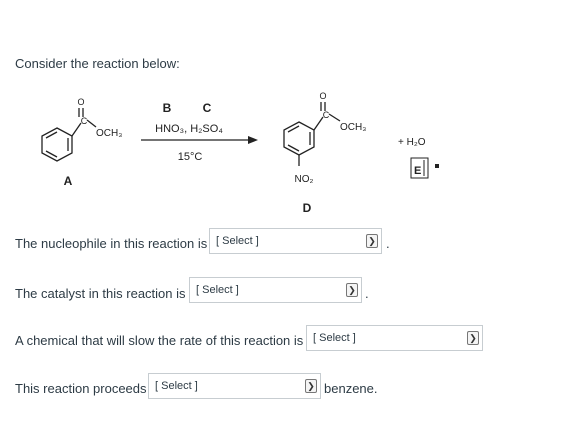  I want to click on reaction-proceeds-select-value: [ Select ], so click(176, 386).